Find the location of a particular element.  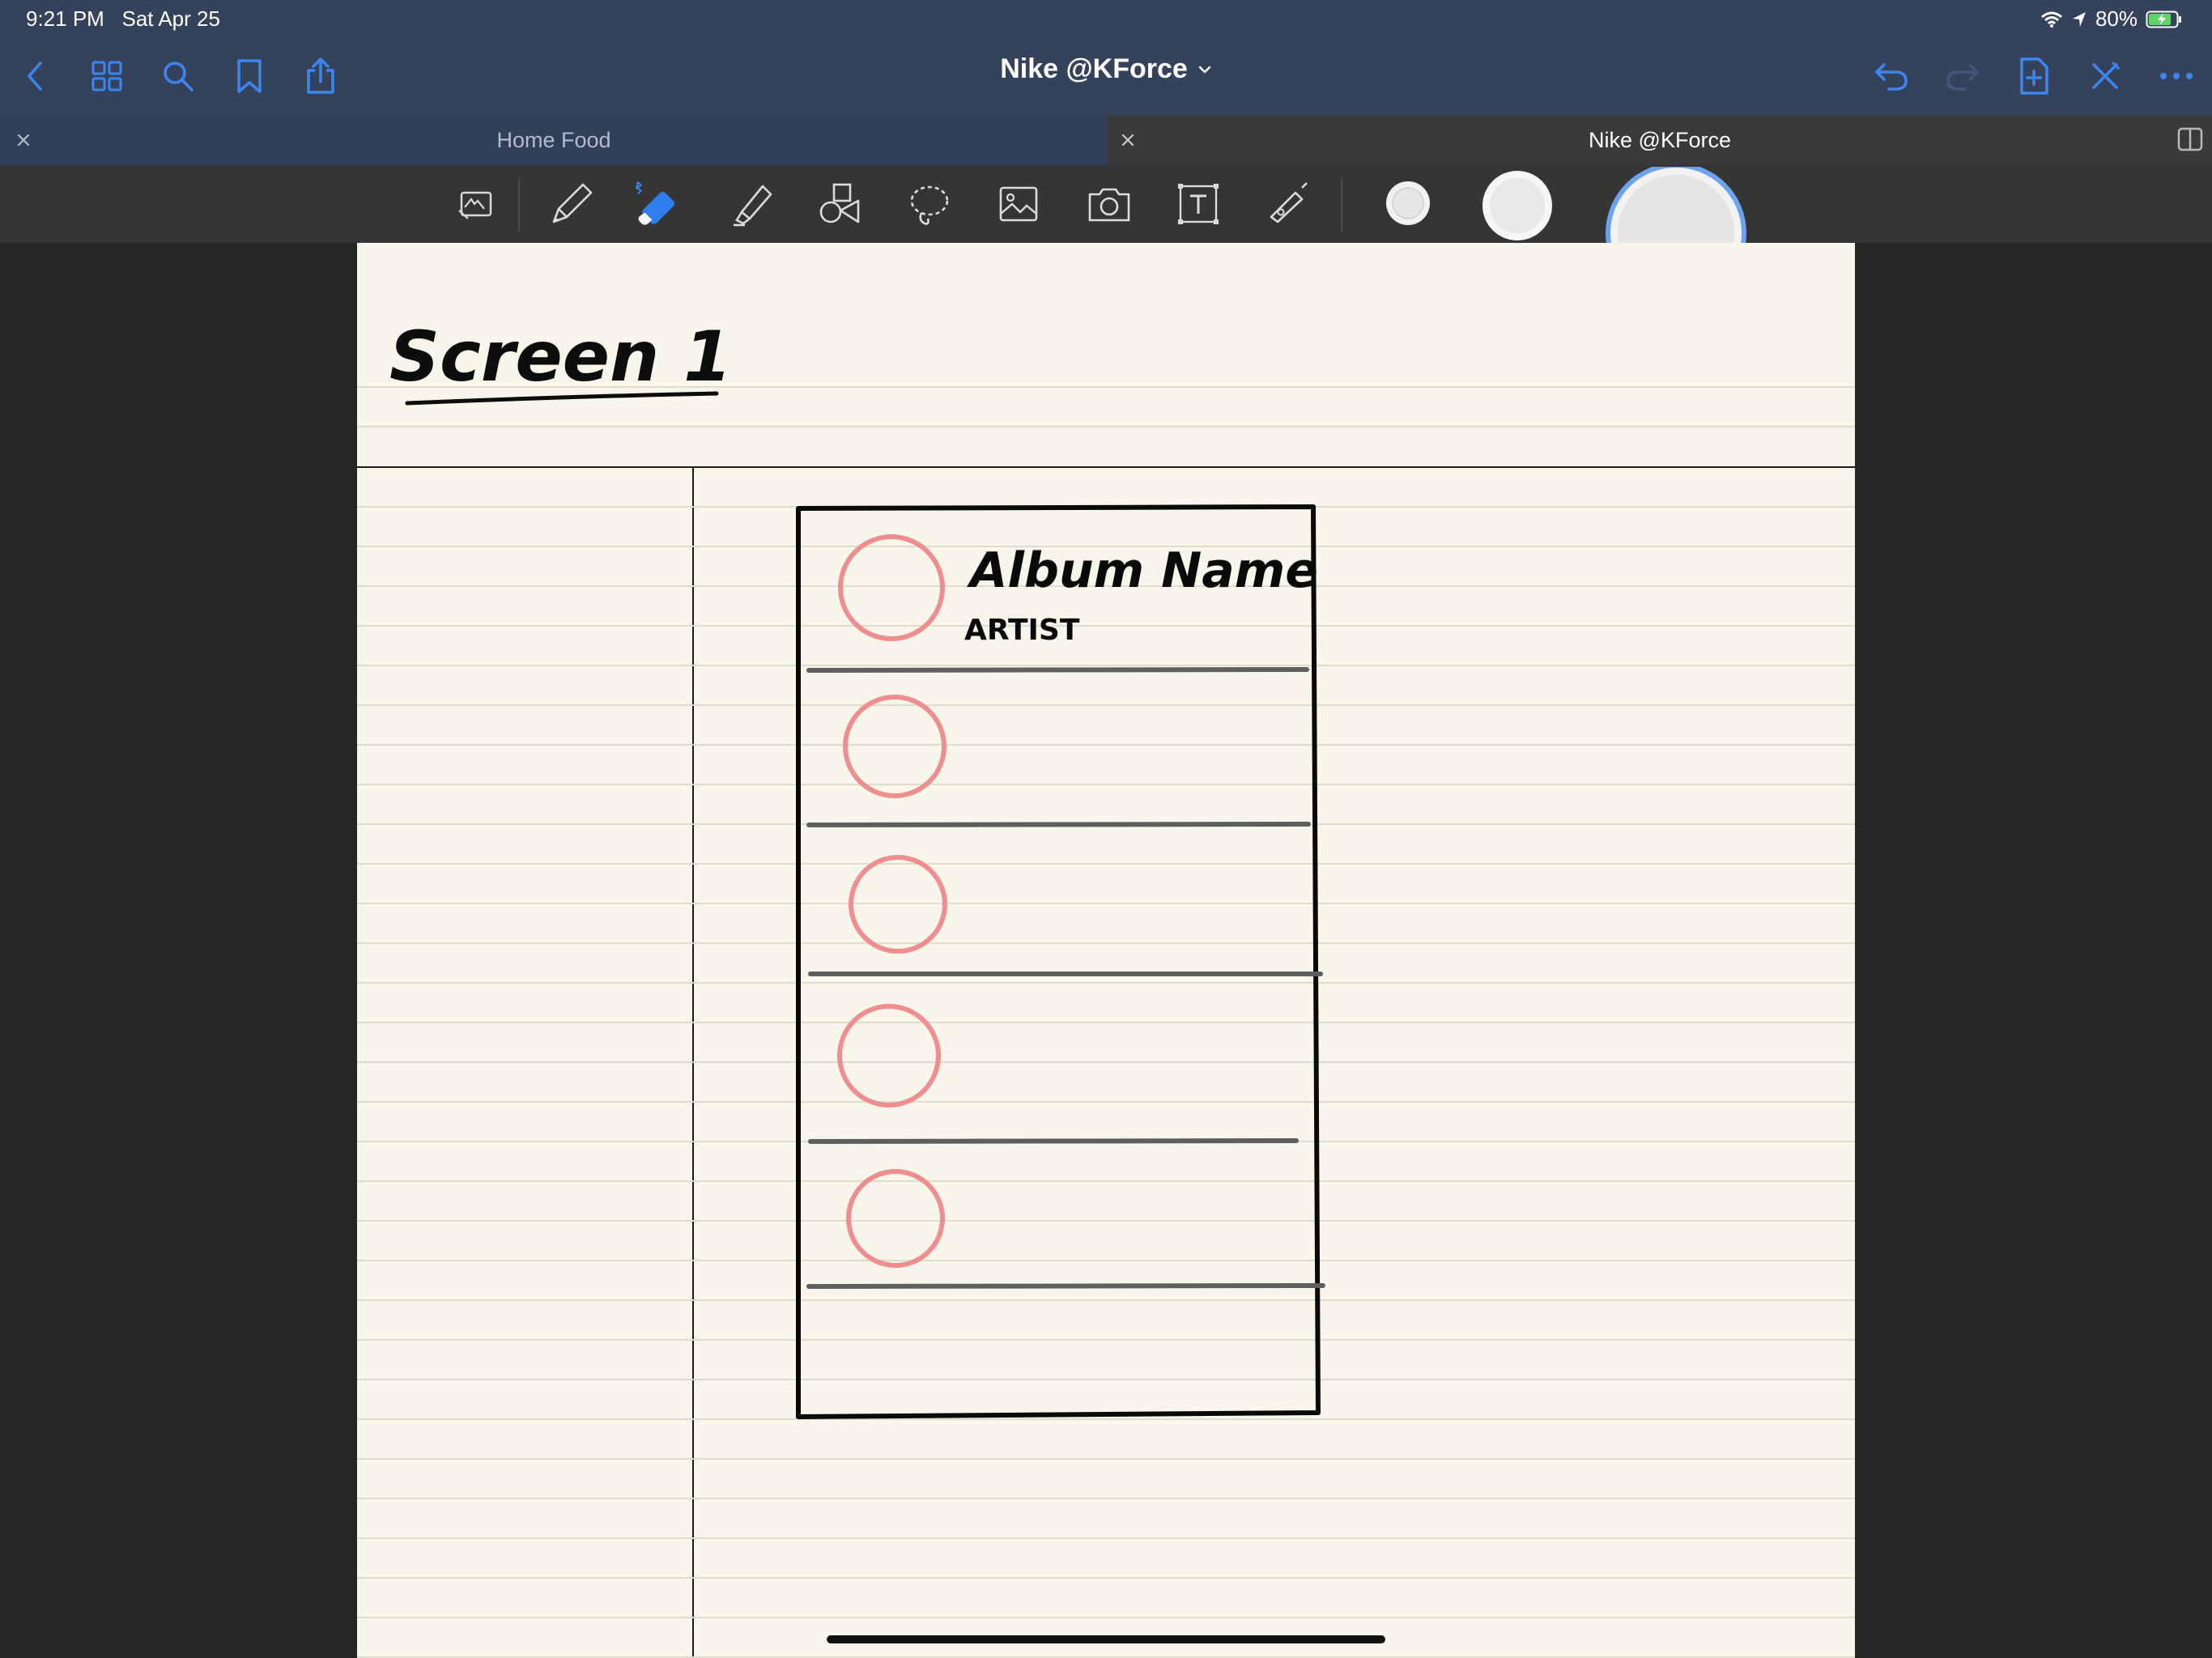

read-only-mode-icon is located at coordinates (476, 204).